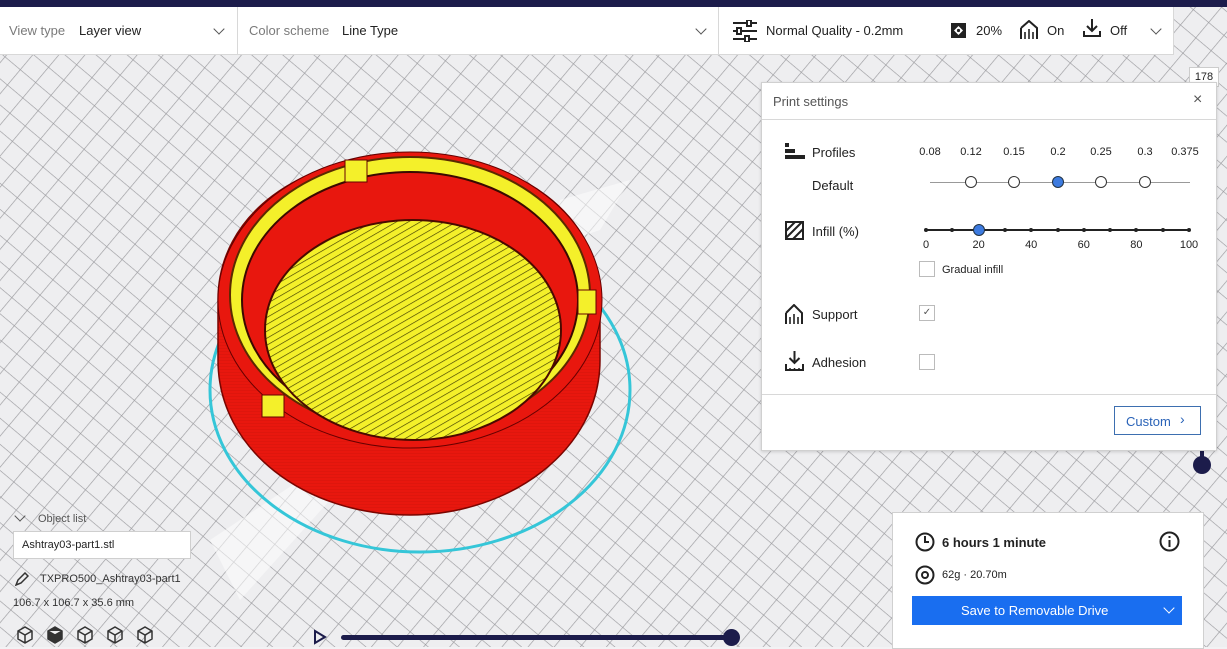 Image resolution: width=1227 pixels, height=649 pixels. Describe the element at coordinates (835, 231) in the screenshot. I see `infill-label: Infill (%)` at that location.